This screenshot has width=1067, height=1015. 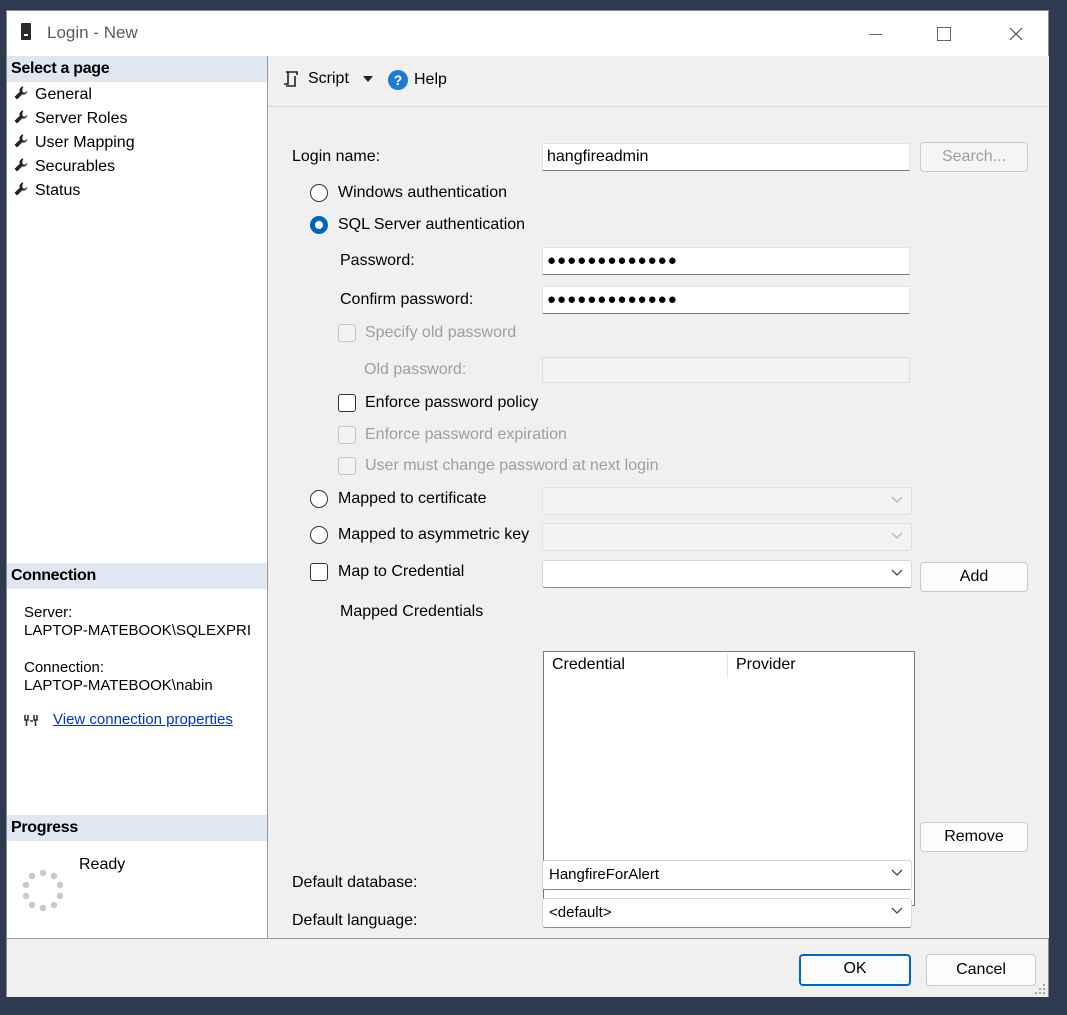 What do you see at coordinates (422, 192) in the screenshot?
I see `windows-auth-label: Windows authentication` at bounding box center [422, 192].